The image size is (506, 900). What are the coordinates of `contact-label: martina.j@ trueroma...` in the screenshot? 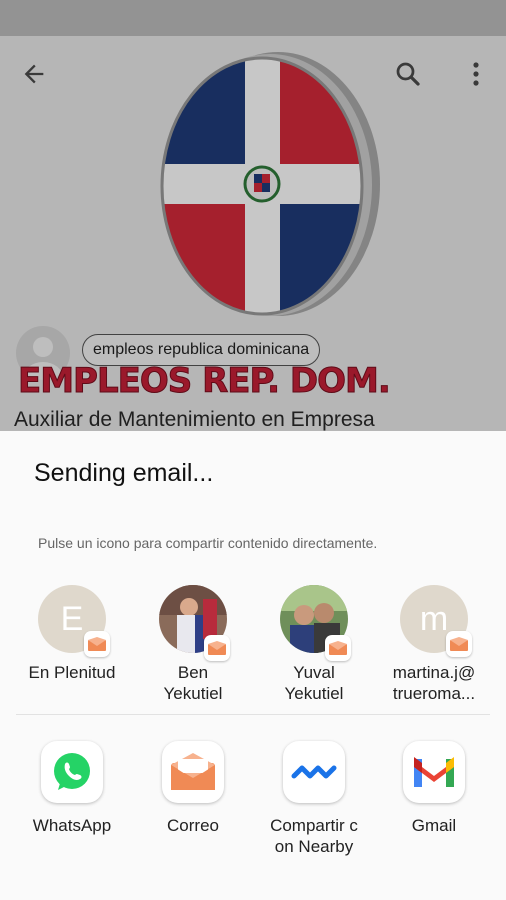 It's located at (434, 683).